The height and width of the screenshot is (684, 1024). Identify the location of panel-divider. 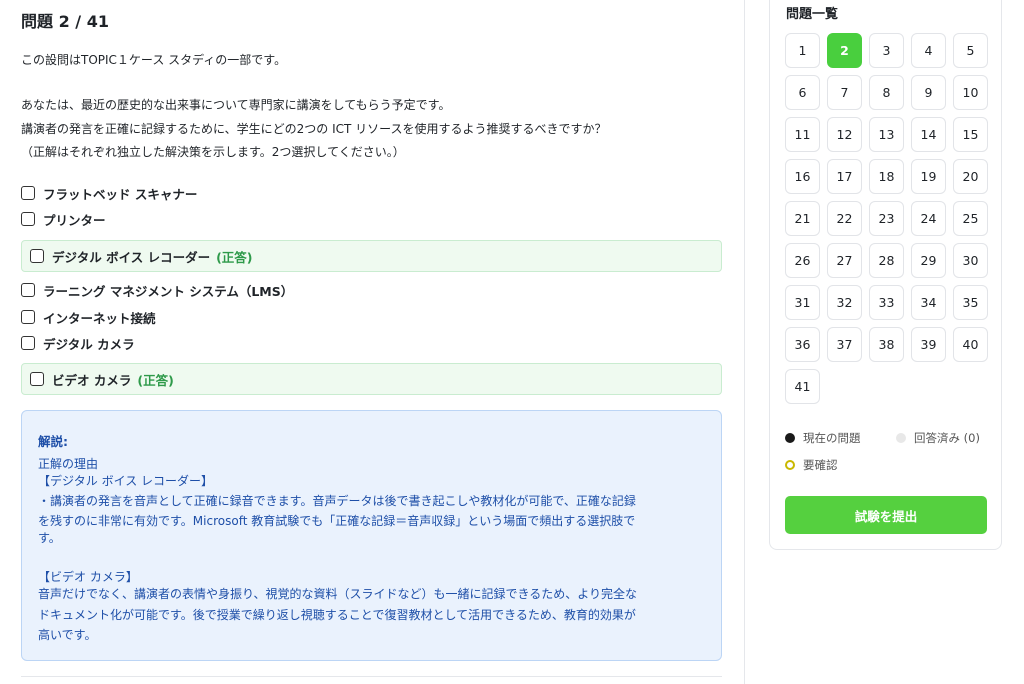
(744, 342).